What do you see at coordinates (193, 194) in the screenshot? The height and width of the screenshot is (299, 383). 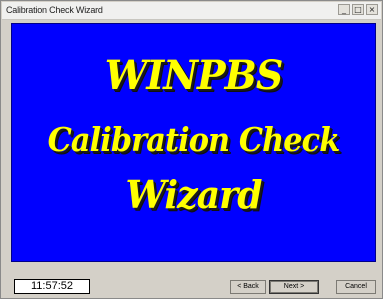 I see `splash-title-wizard: Wizard` at bounding box center [193, 194].